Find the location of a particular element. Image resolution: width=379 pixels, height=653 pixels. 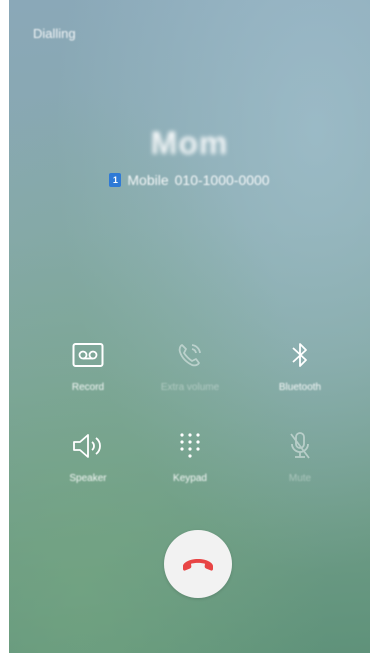

sim-badge: 1 is located at coordinates (115, 180).